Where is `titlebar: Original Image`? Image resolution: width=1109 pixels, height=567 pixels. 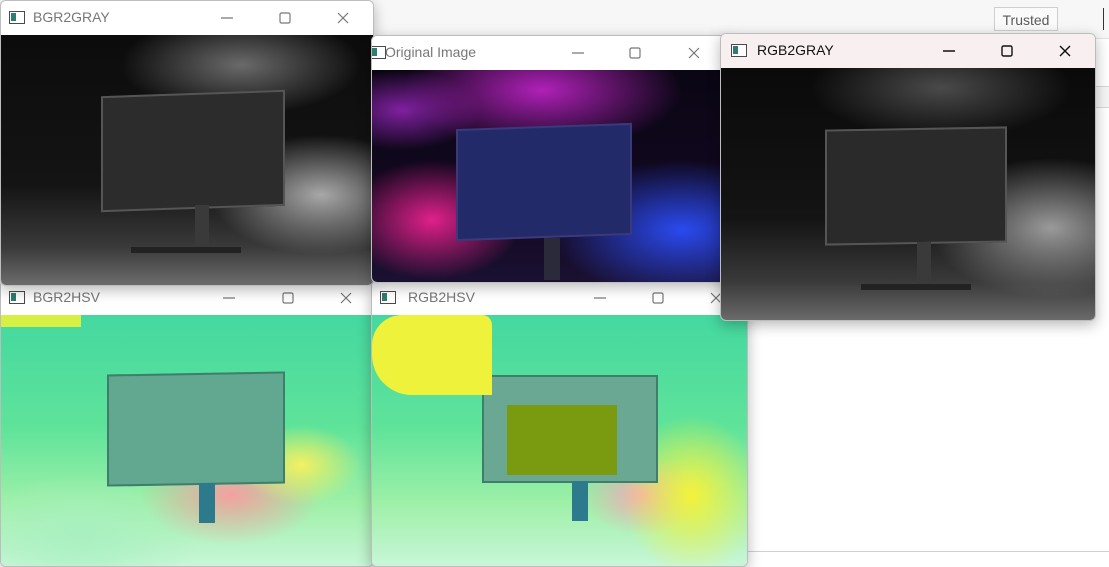
titlebar: Original Image is located at coordinates (551, 53).